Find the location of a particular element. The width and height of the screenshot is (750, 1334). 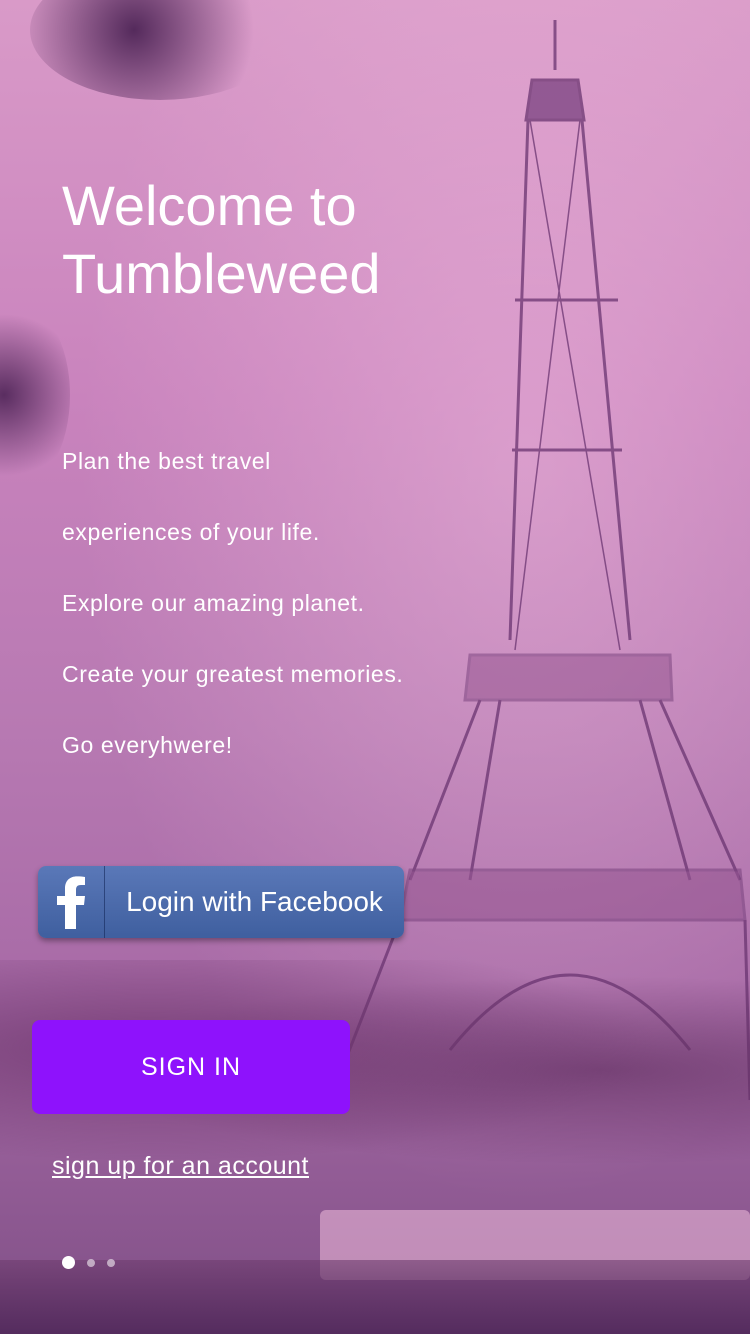

sign-in-button: SIGN IN is located at coordinates (191, 1067).